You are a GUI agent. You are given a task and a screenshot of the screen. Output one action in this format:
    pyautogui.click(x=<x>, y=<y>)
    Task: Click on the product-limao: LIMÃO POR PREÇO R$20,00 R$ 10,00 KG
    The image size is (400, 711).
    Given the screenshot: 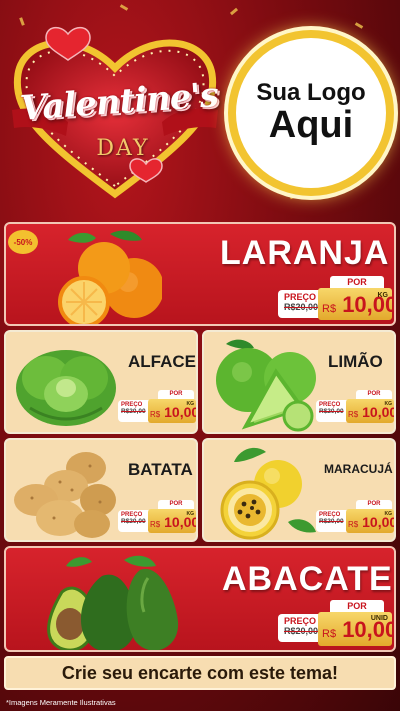 What is the action you would take?
    pyautogui.click(x=299, y=382)
    